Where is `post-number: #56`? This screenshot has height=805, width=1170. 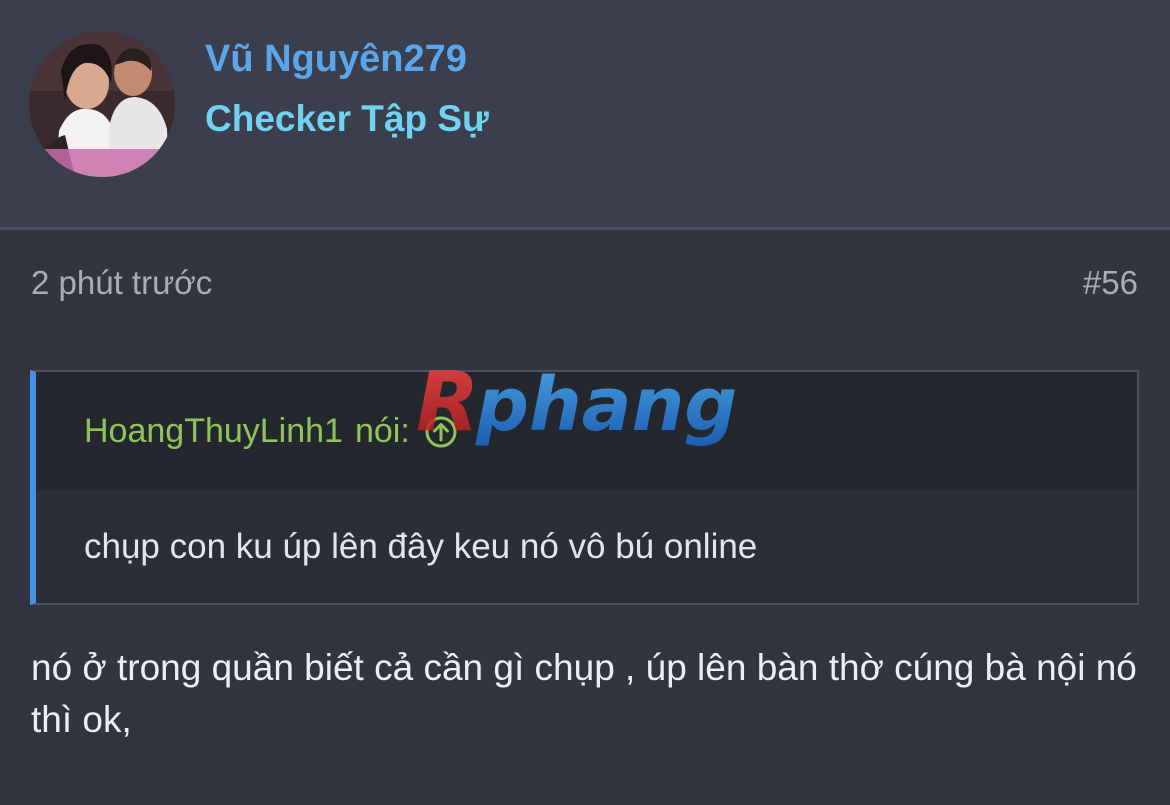 post-number: #56 is located at coordinates (1110, 283).